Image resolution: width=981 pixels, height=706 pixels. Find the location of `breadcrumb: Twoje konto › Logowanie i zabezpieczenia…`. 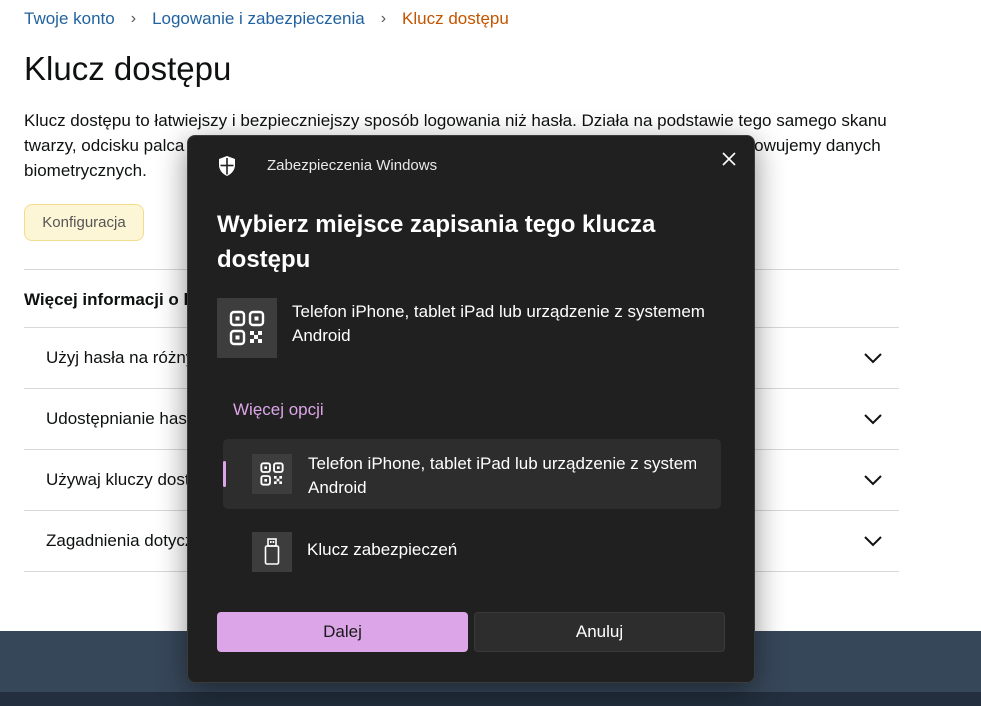

breadcrumb: Twoje konto › Logowanie i zabezpieczenia… is located at coordinates (266, 19).